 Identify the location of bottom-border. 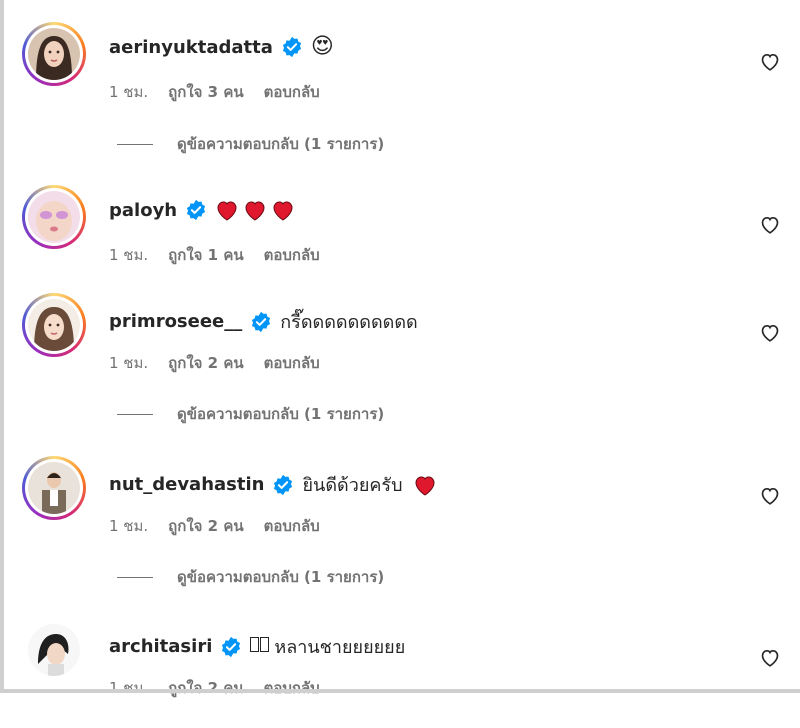
(400, 691).